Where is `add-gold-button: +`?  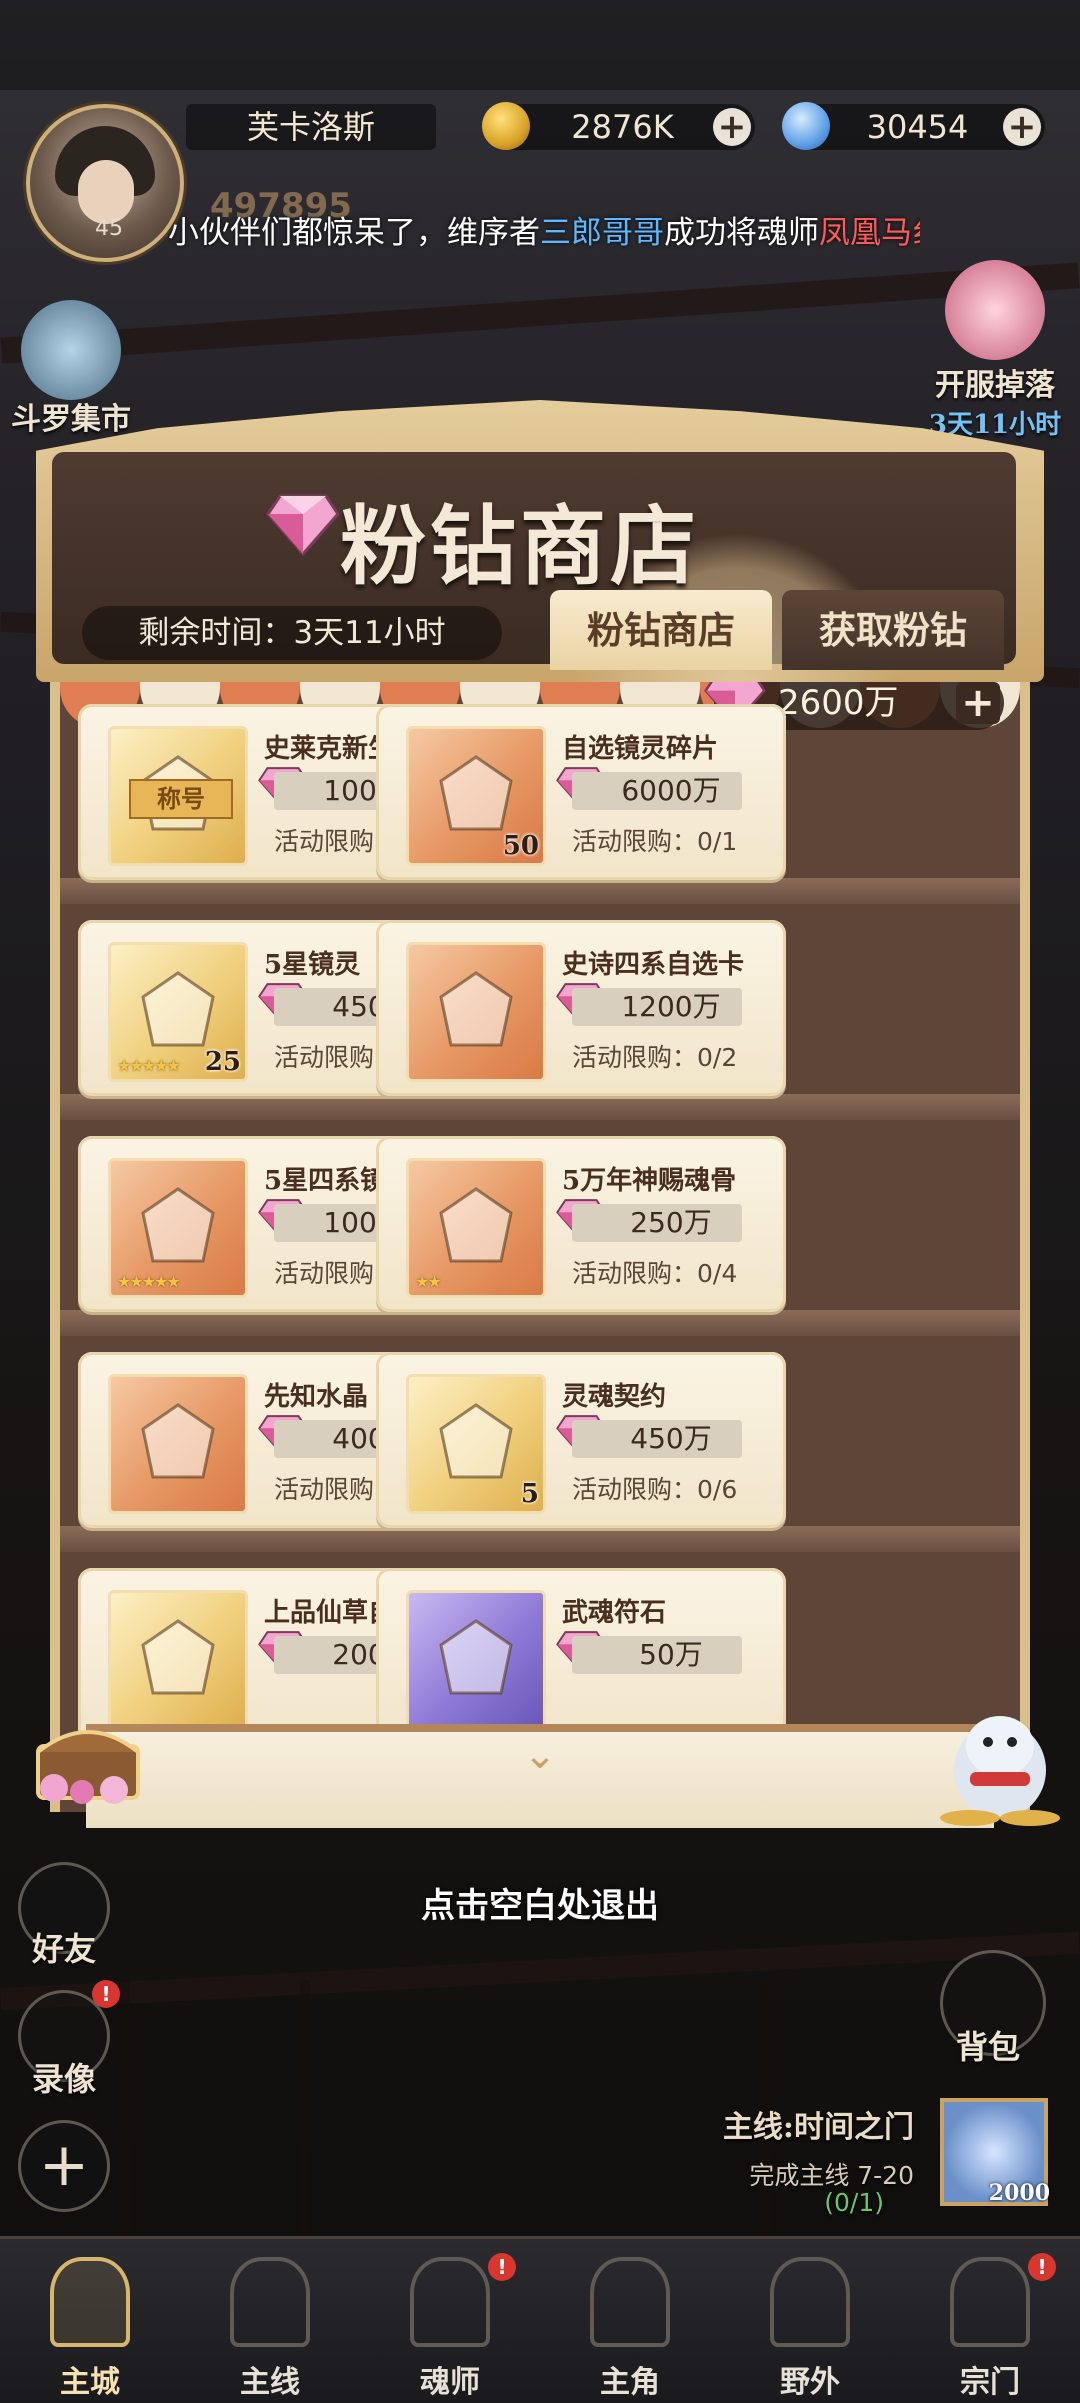 add-gold-button: + is located at coordinates (732, 127).